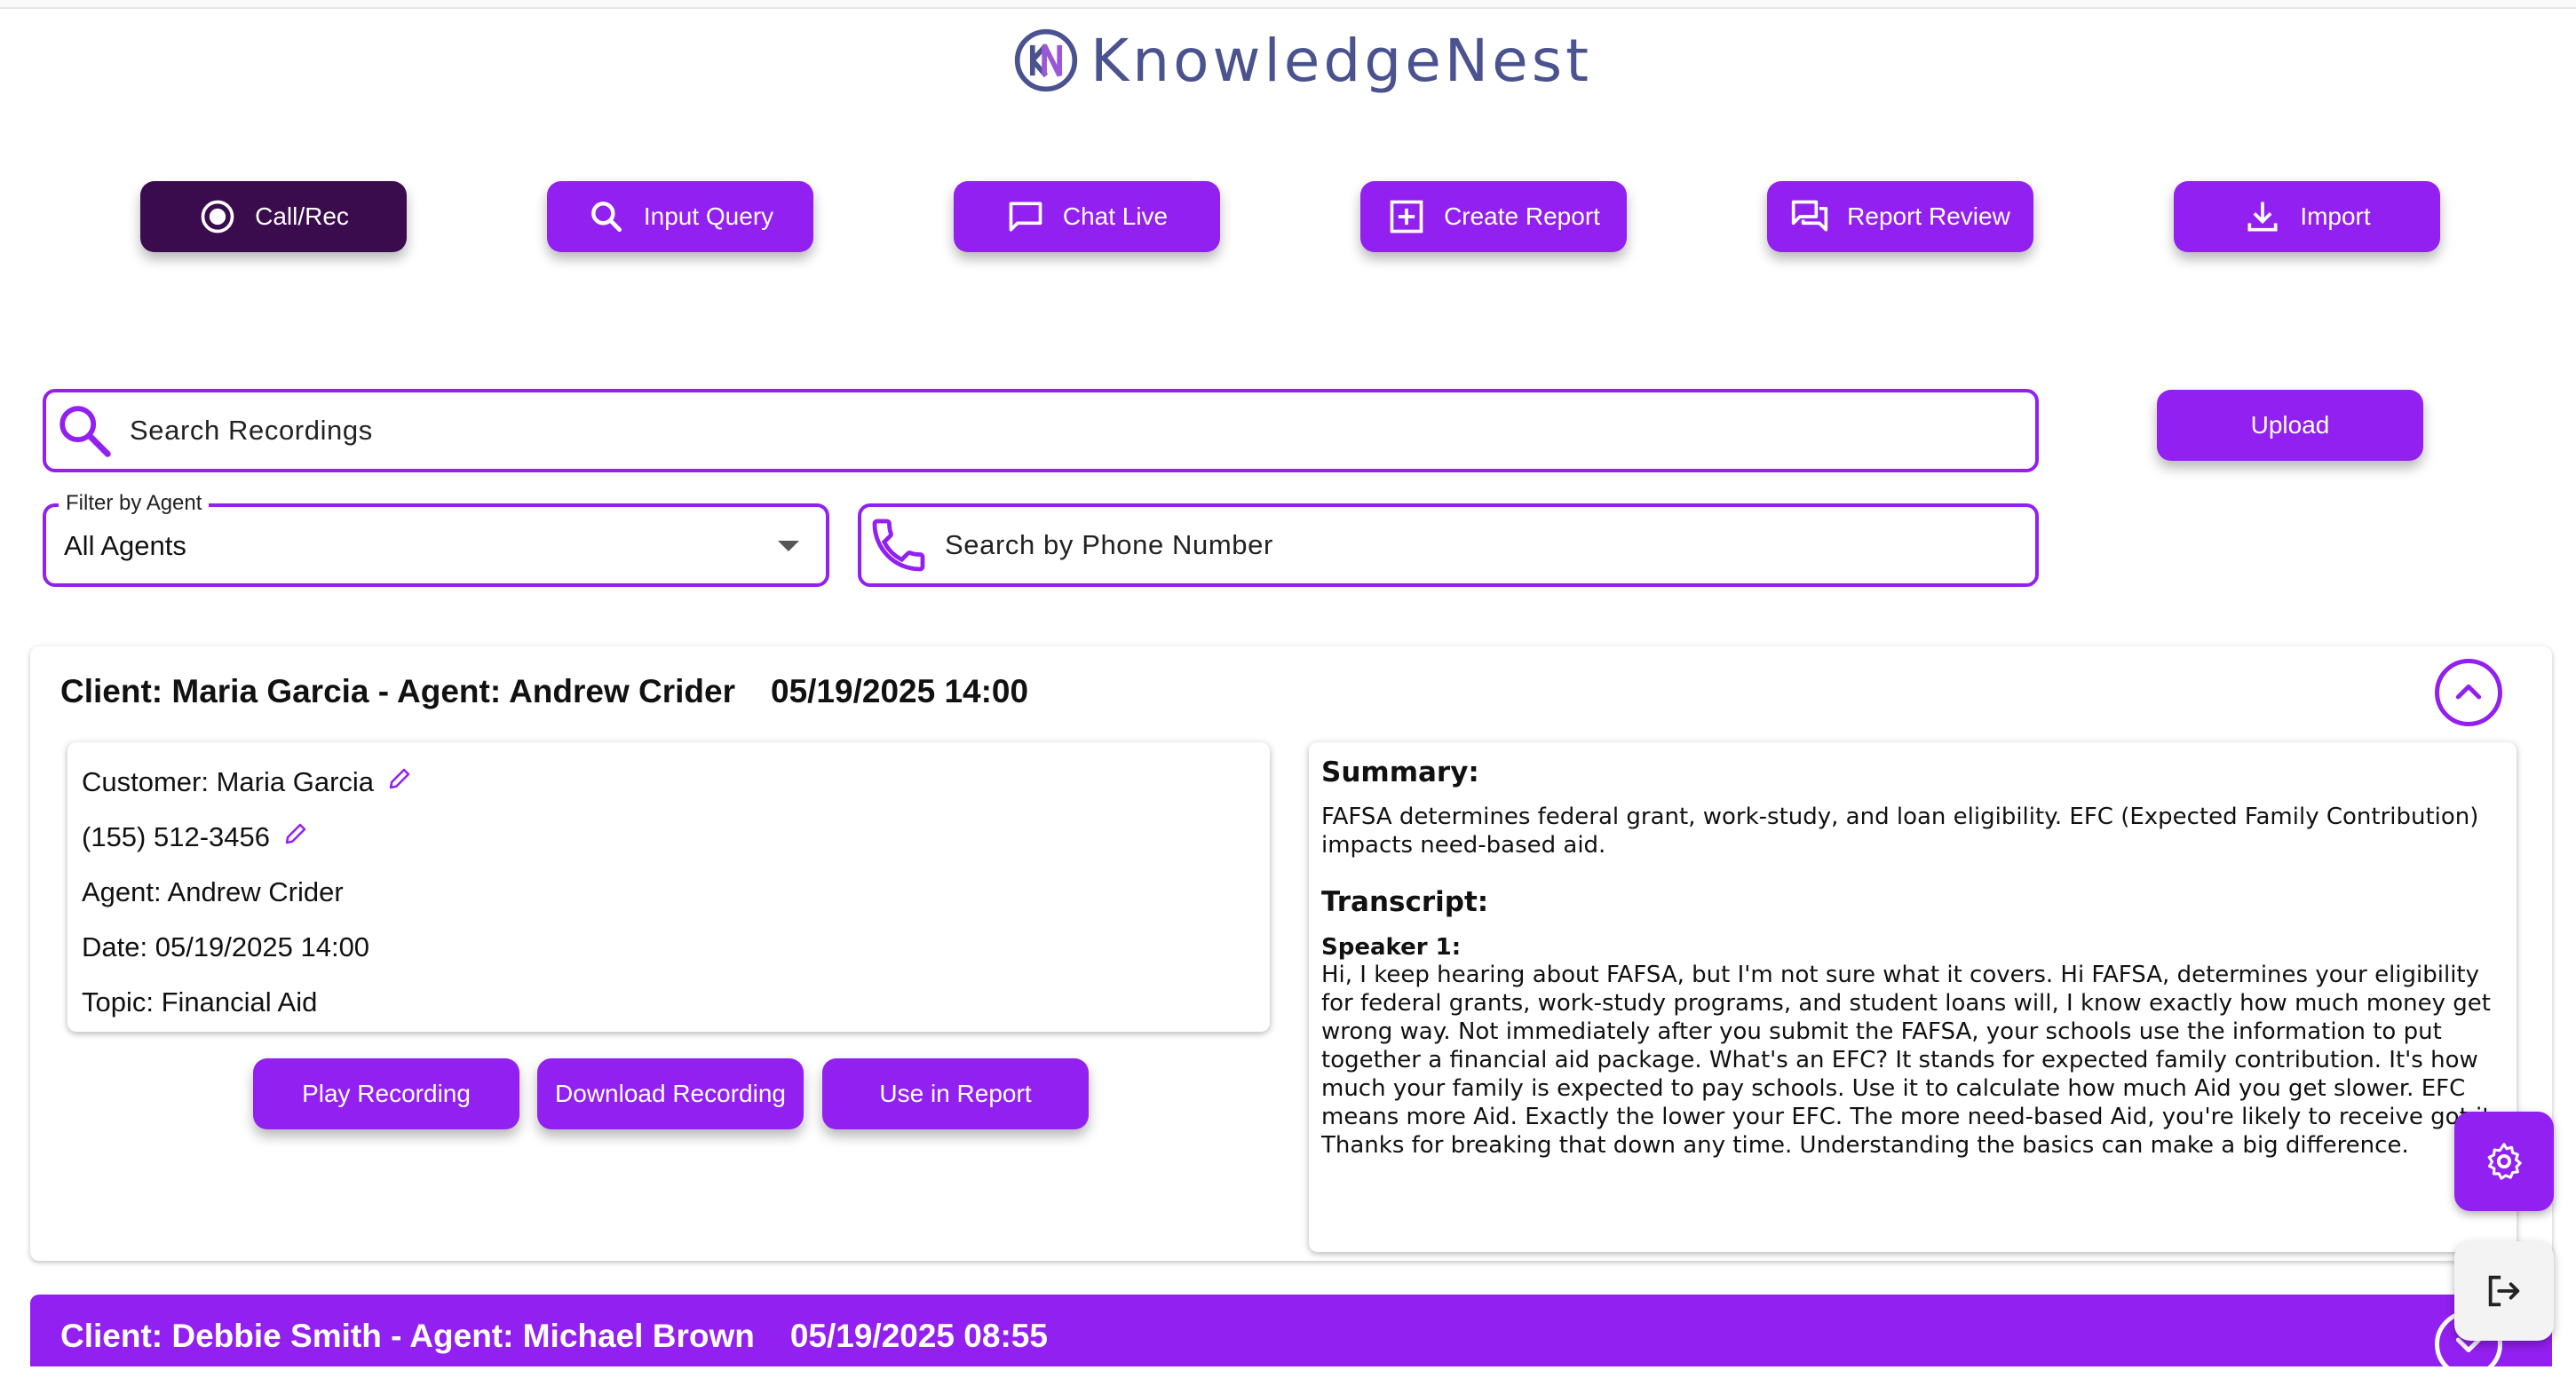 The image size is (2576, 1378). Describe the element at coordinates (669, 837) in the screenshot. I see `phone-row: (155) 512-3456` at that location.